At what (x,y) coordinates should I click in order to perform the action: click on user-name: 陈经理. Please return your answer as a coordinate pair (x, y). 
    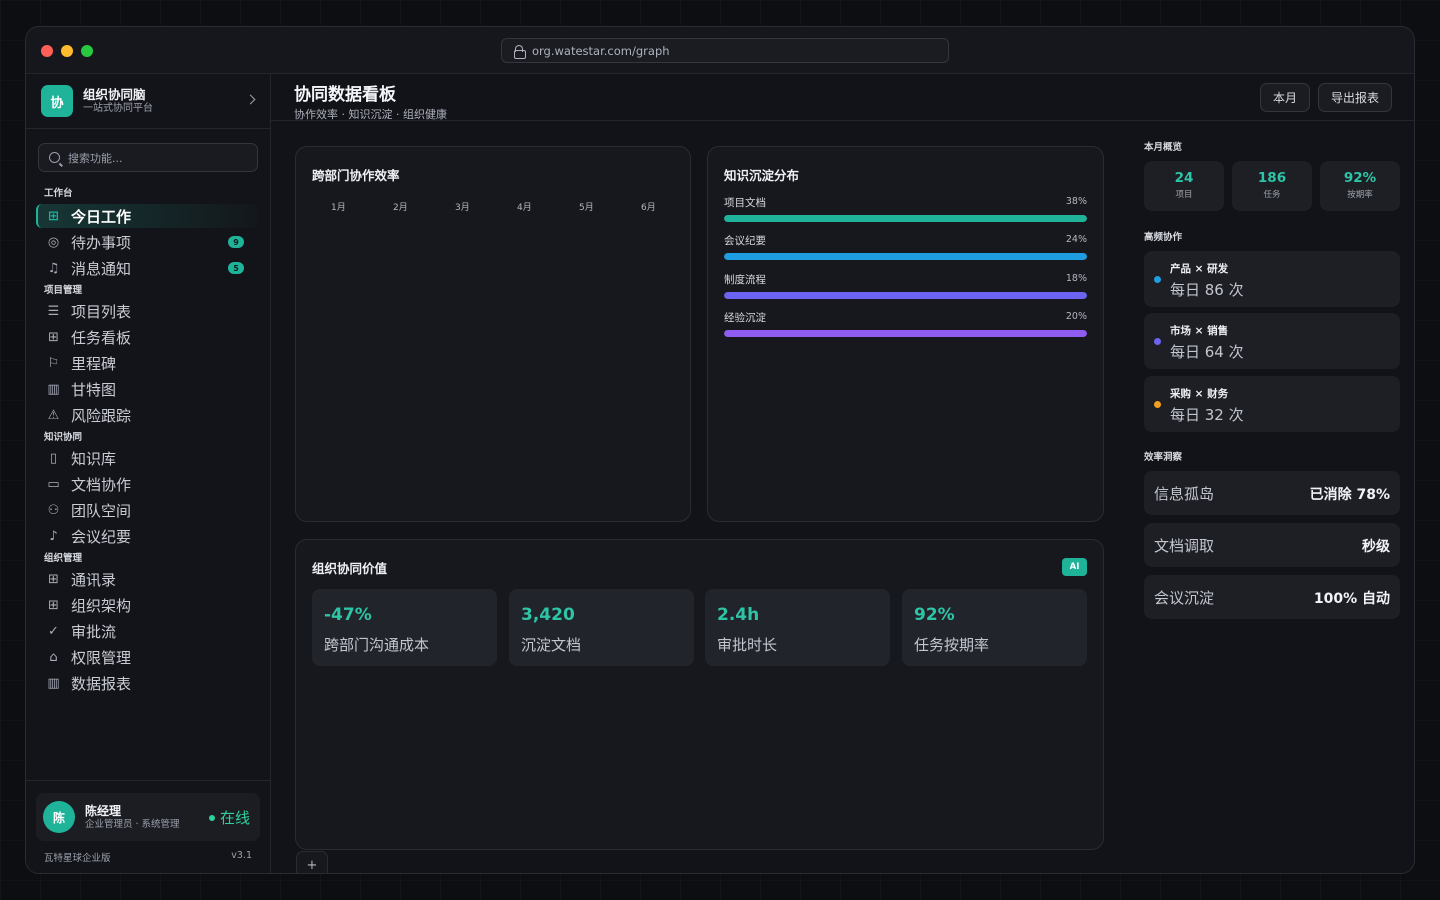
    Looking at the image, I should click on (103, 810).